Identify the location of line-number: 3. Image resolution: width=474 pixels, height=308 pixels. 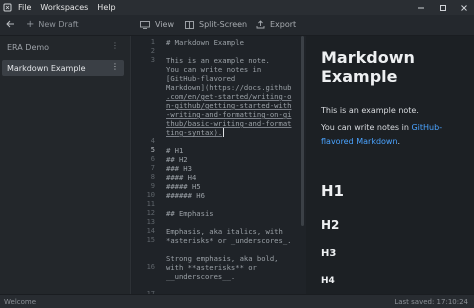
(152, 60).